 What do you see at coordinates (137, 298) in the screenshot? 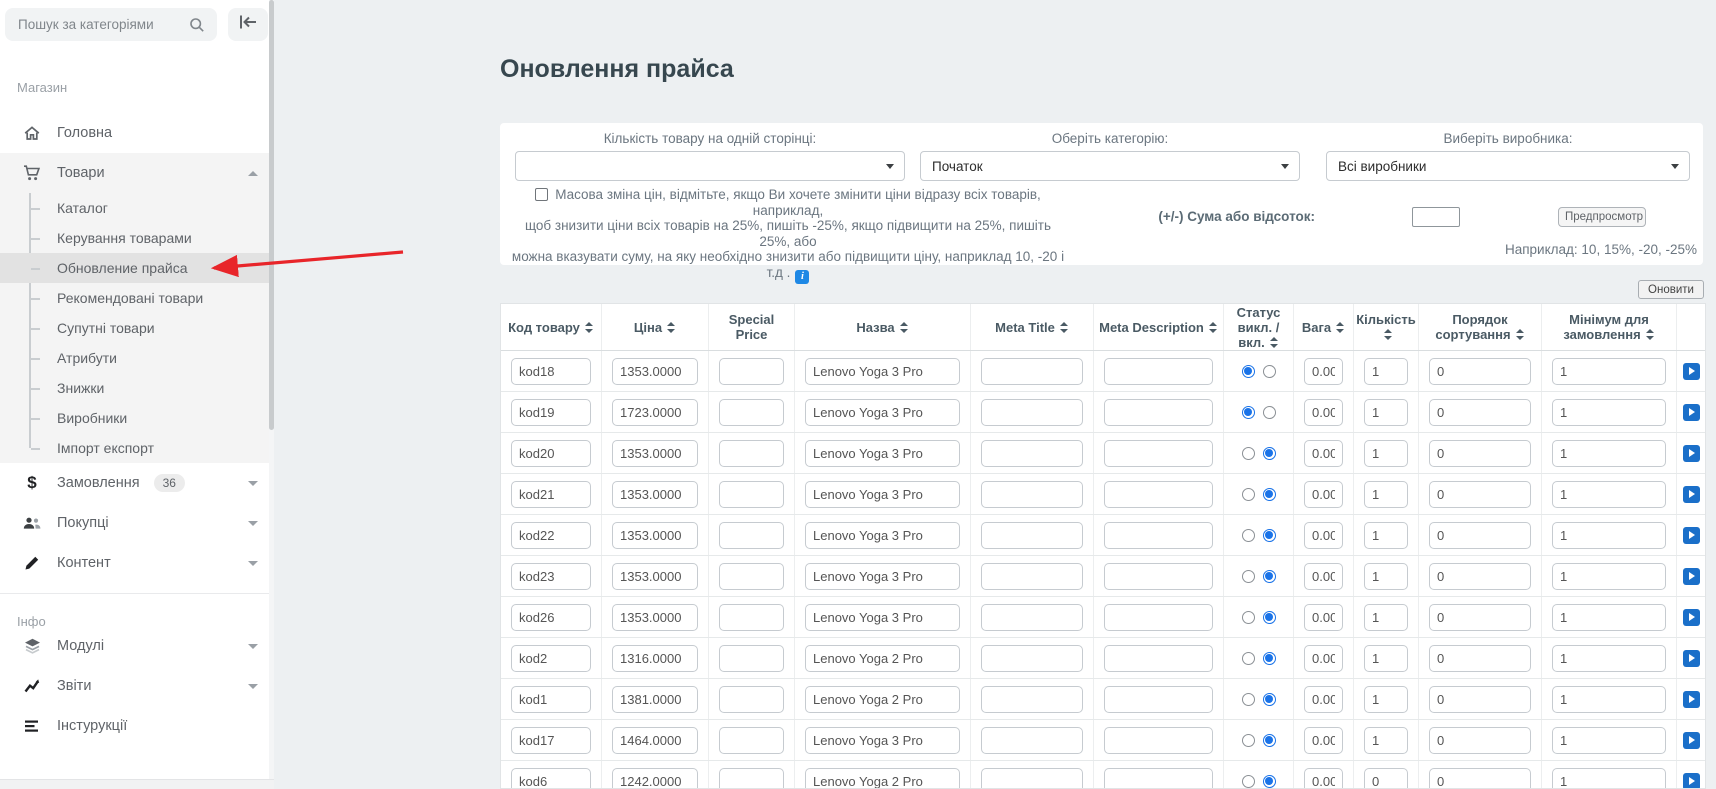
I see `sidebar-subitem-recommended-products: Рекомендовані товари` at bounding box center [137, 298].